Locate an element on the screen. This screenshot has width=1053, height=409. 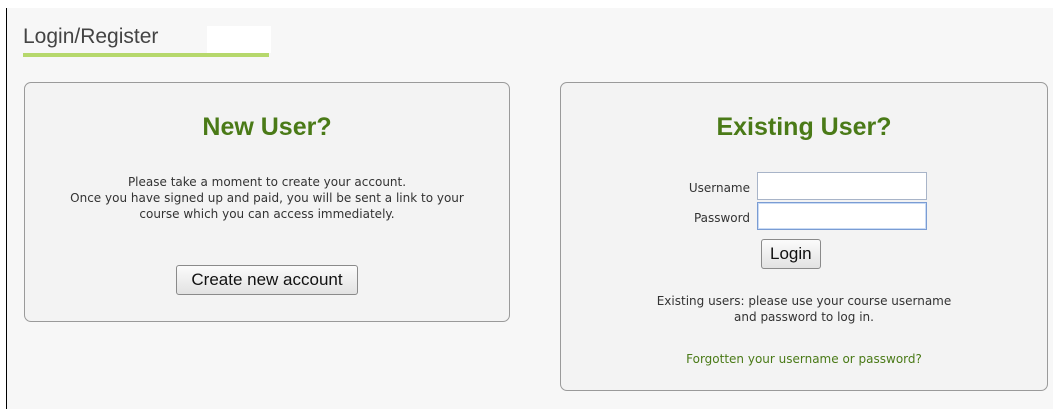
new-user-heading: New User? is located at coordinates (267, 127).